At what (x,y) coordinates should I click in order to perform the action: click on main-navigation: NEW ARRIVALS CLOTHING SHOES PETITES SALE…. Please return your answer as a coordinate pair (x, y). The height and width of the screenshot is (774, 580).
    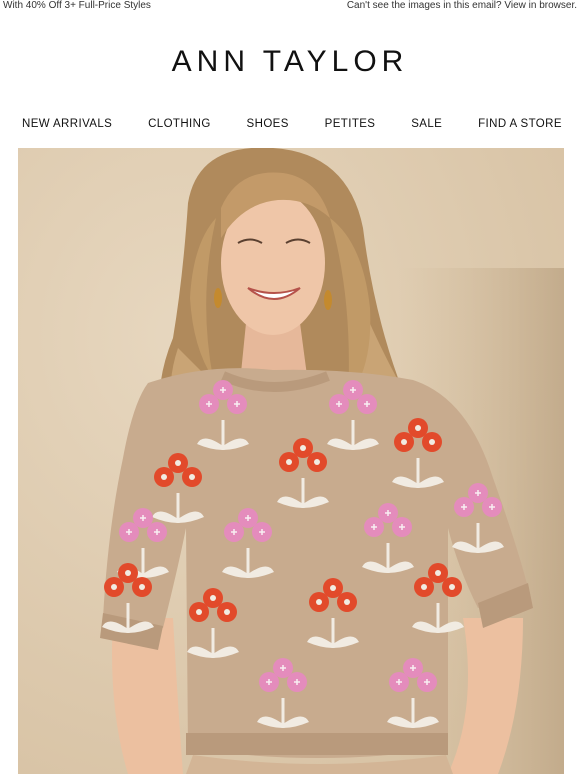
    Looking at the image, I should click on (292, 124).